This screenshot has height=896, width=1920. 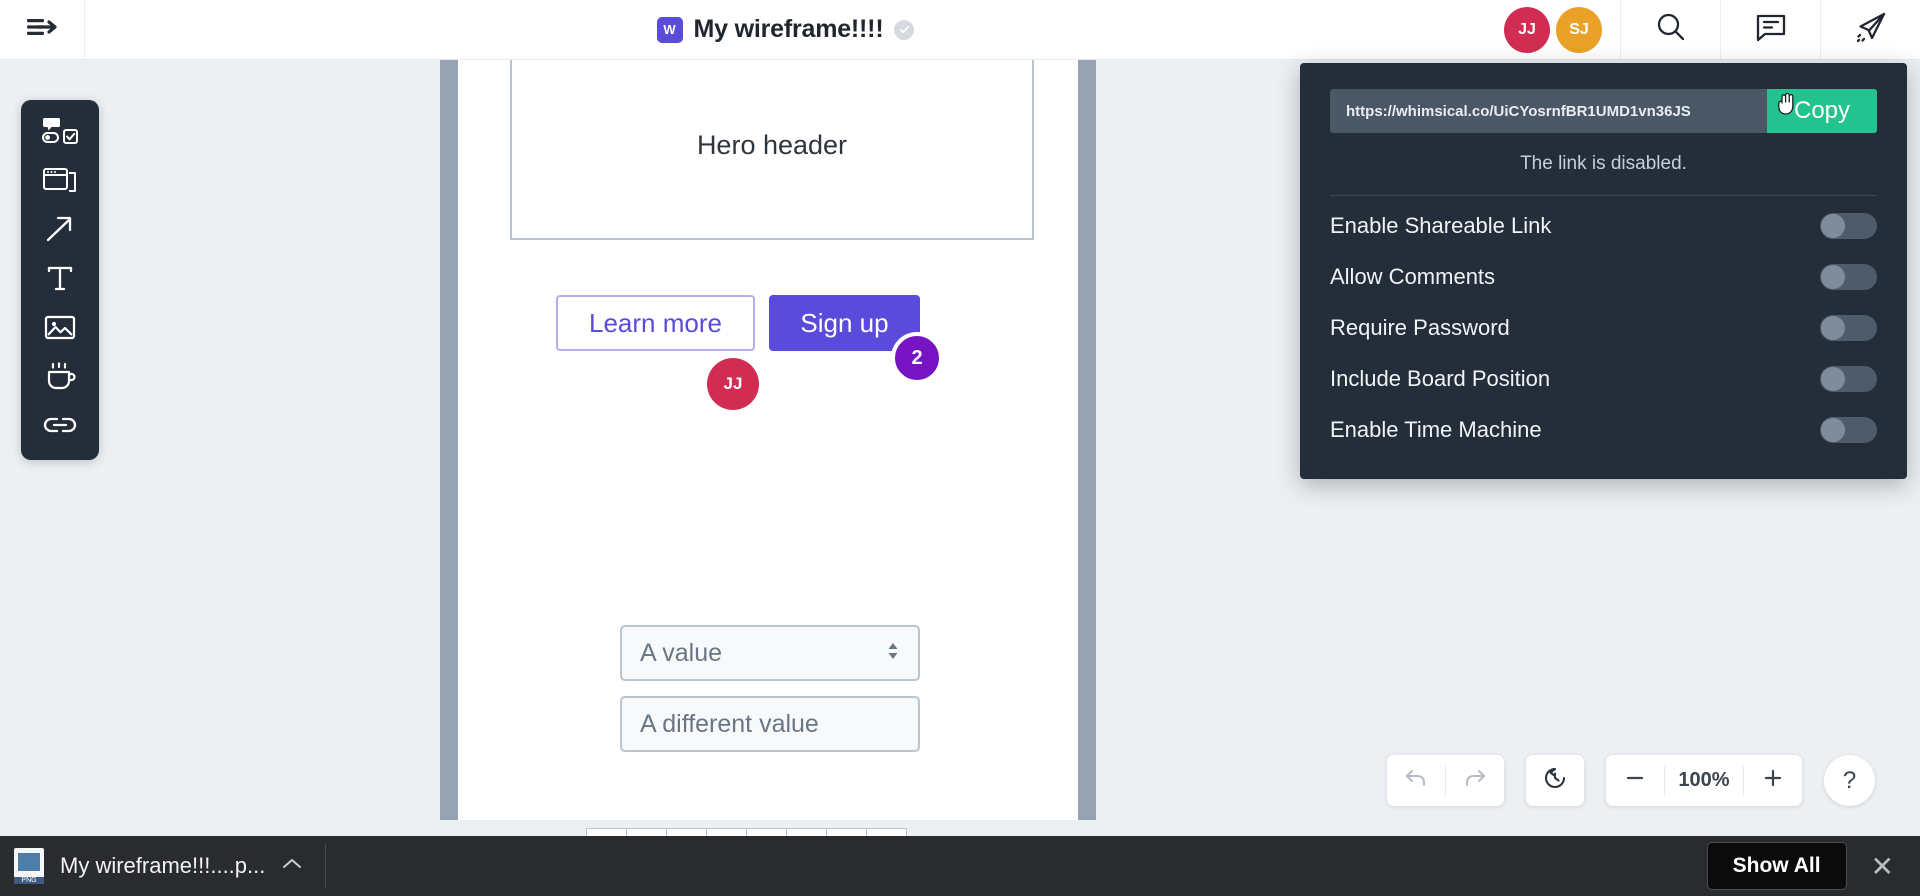 What do you see at coordinates (770, 653) in the screenshot?
I see `select-field: A value` at bounding box center [770, 653].